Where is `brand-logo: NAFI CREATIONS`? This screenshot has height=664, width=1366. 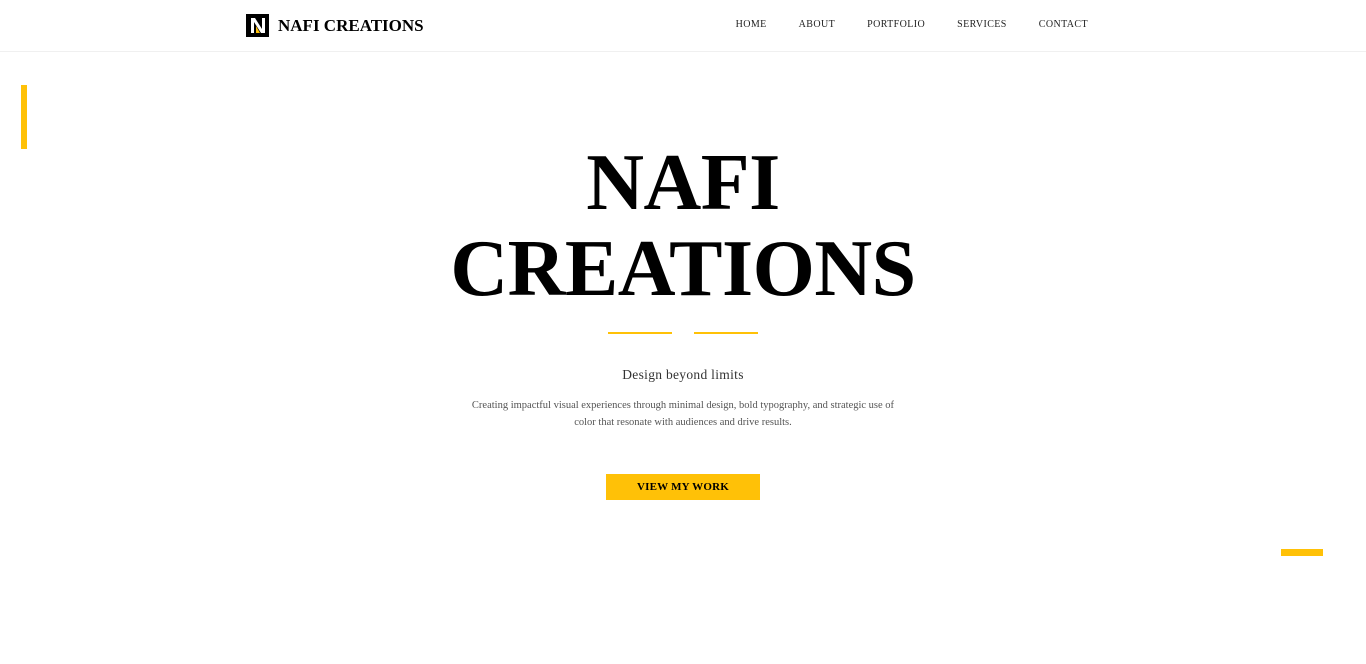 brand-logo: NAFI CREATIONS is located at coordinates (335, 25).